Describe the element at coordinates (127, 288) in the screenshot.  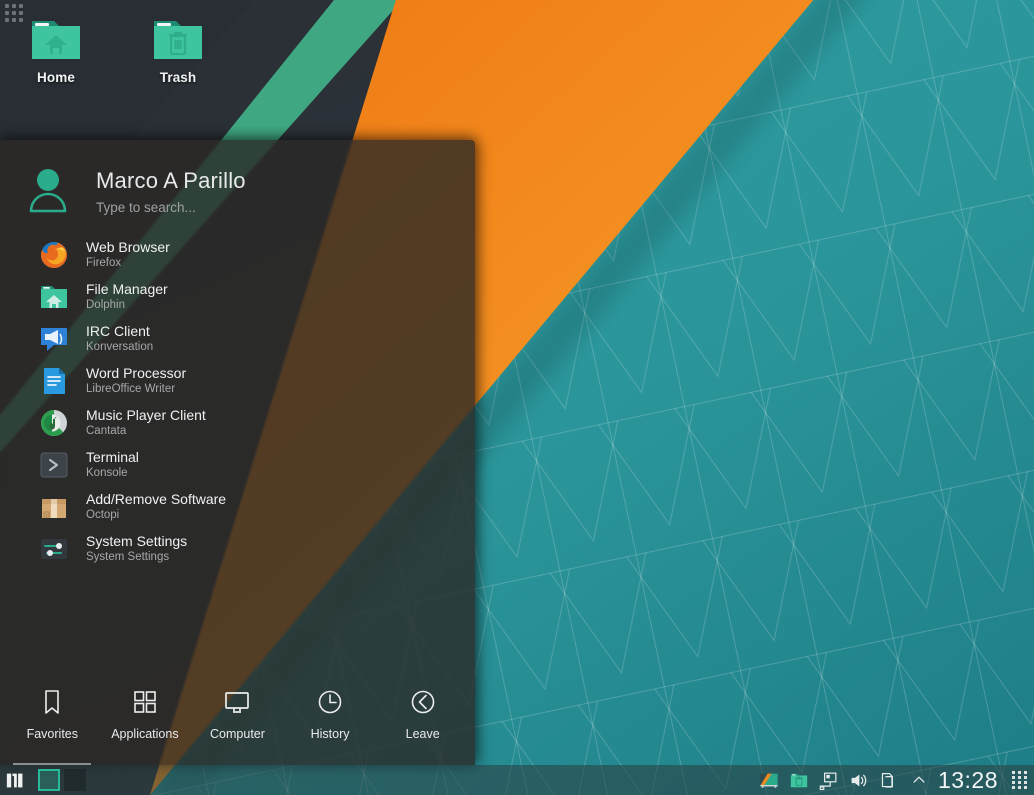
I see `list-item-title: File Manager` at that location.